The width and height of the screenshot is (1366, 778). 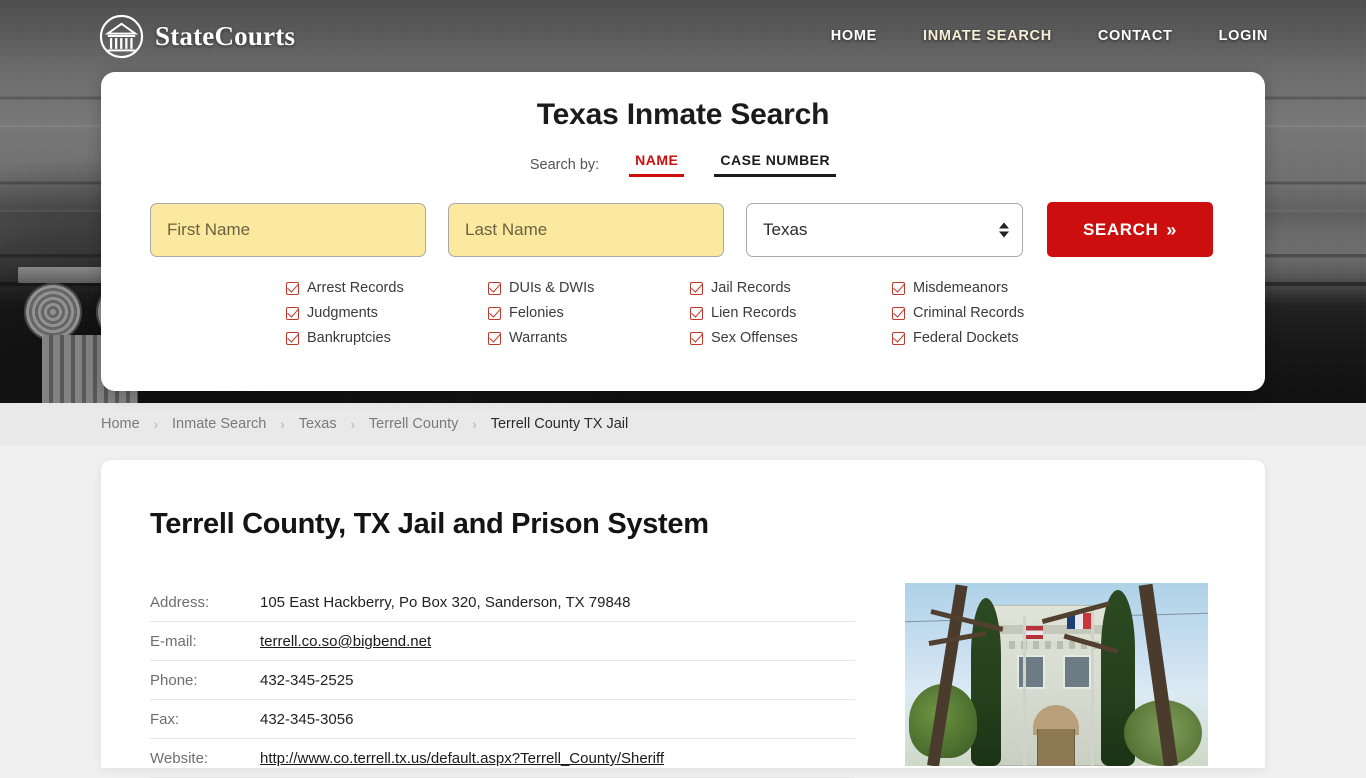 What do you see at coordinates (205, 680) in the screenshot?
I see `detail-key-phone: Phone:` at bounding box center [205, 680].